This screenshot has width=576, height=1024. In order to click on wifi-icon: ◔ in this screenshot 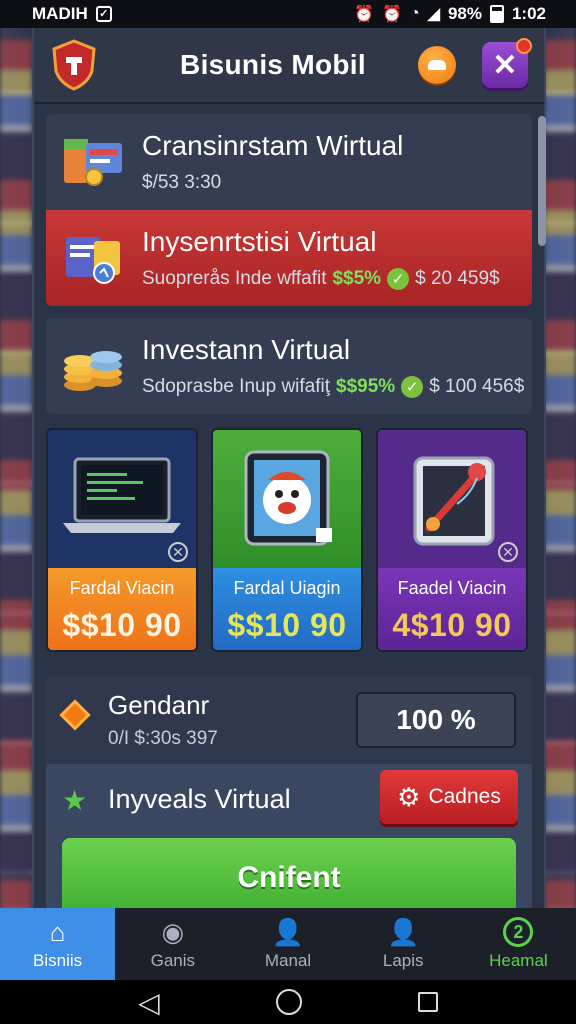, I will do `click(414, 13)`.